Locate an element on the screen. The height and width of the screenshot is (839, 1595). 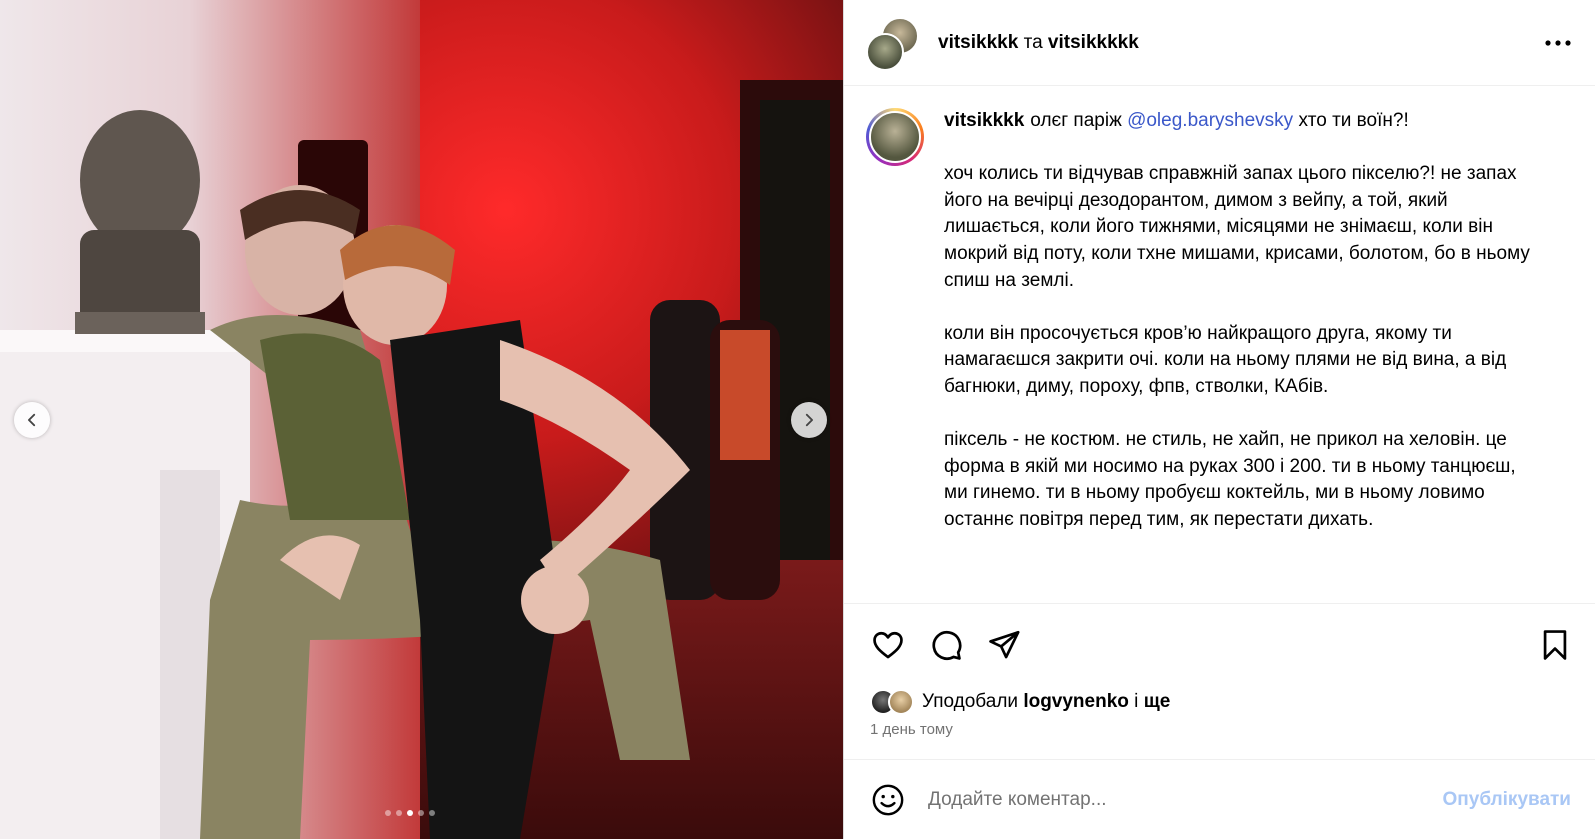
more-horizontal-icon is located at coordinates (1558, 42).